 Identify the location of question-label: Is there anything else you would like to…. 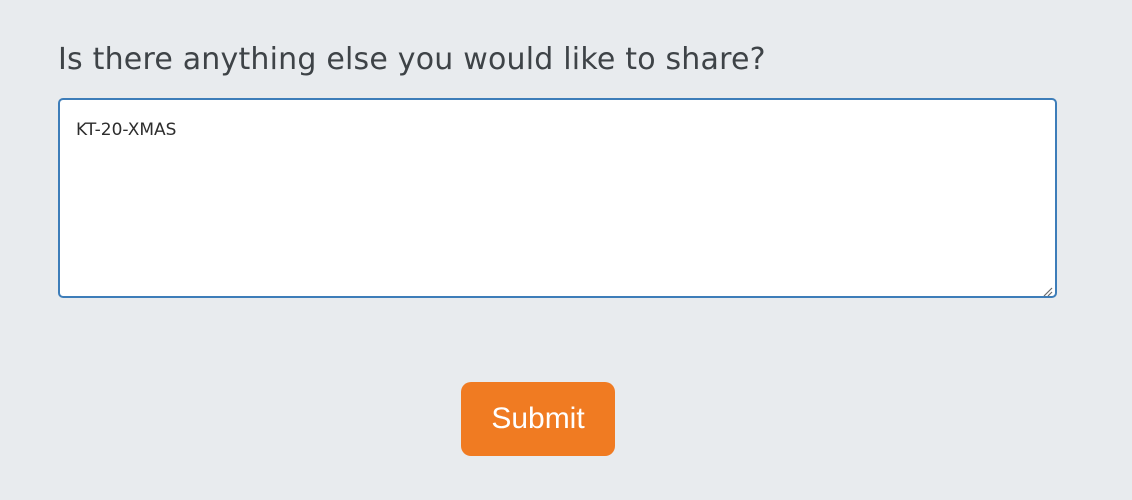
(412, 59).